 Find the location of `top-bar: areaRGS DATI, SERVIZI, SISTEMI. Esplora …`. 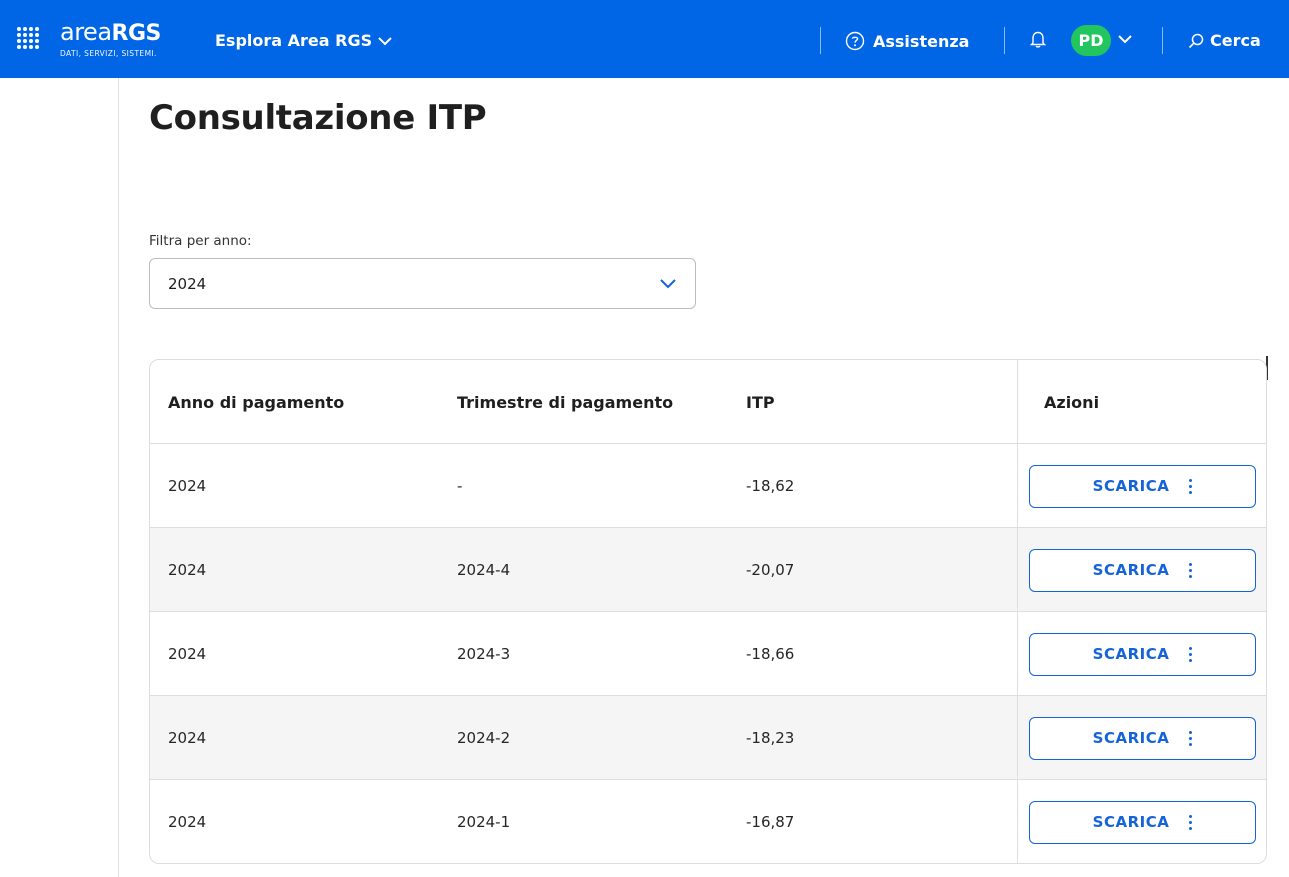

top-bar: areaRGS DATI, SERVIZI, SISTEMI. Esplora … is located at coordinates (644, 39).